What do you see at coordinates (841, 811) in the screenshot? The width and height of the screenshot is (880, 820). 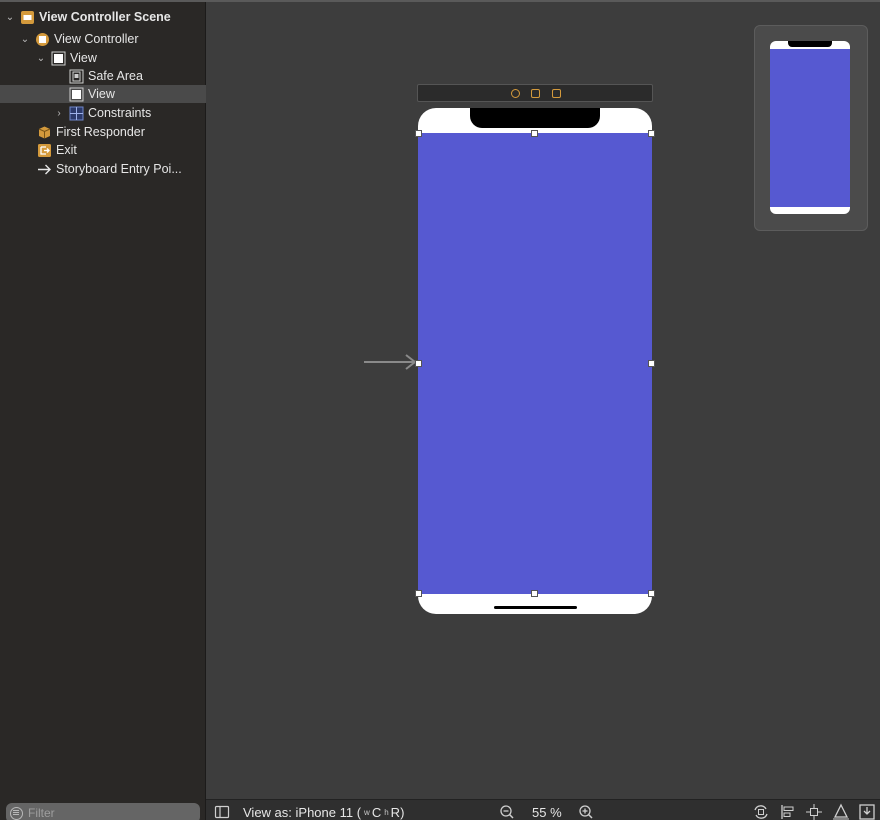 I see `resolve-auto-layout-icon` at bounding box center [841, 811].